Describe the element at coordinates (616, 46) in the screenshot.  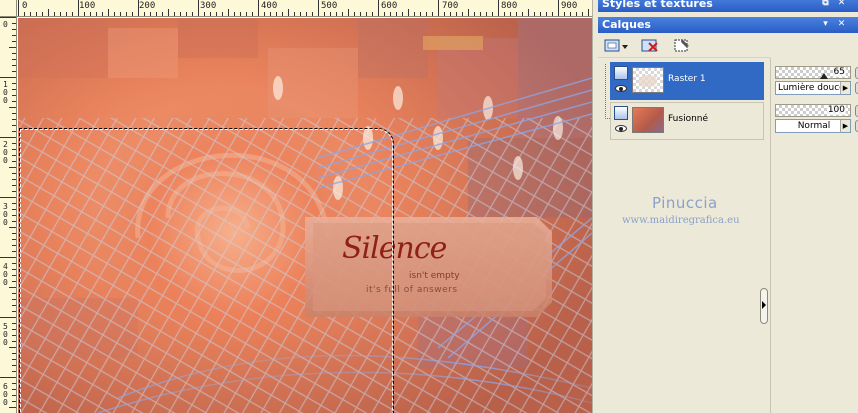
I see `new-layer-button` at that location.